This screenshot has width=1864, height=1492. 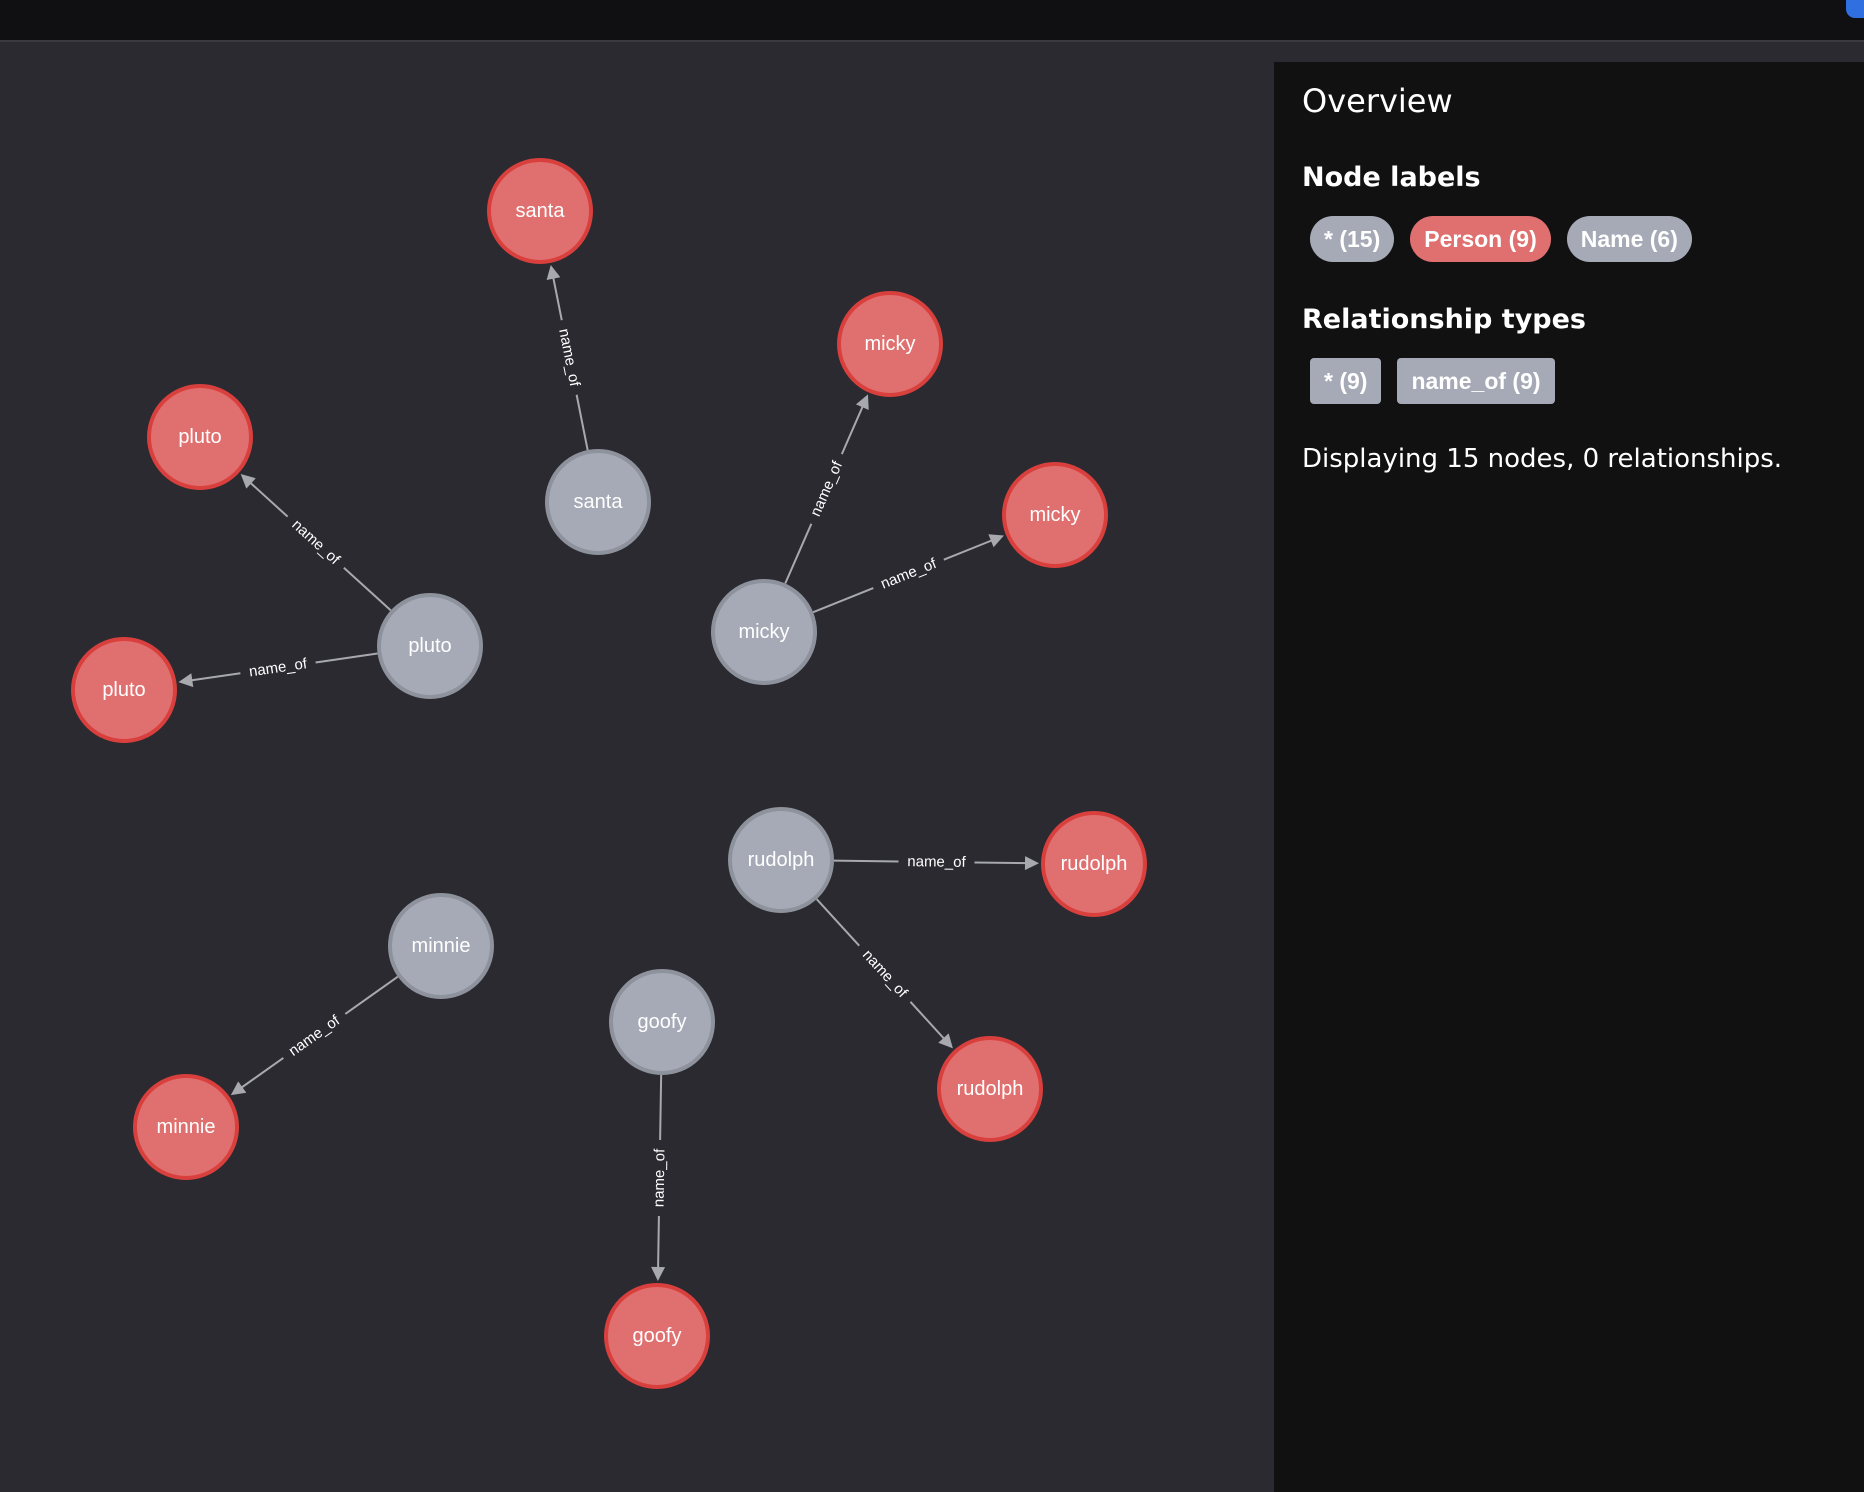 I want to click on graph-node-name: santa, so click(x=598, y=502).